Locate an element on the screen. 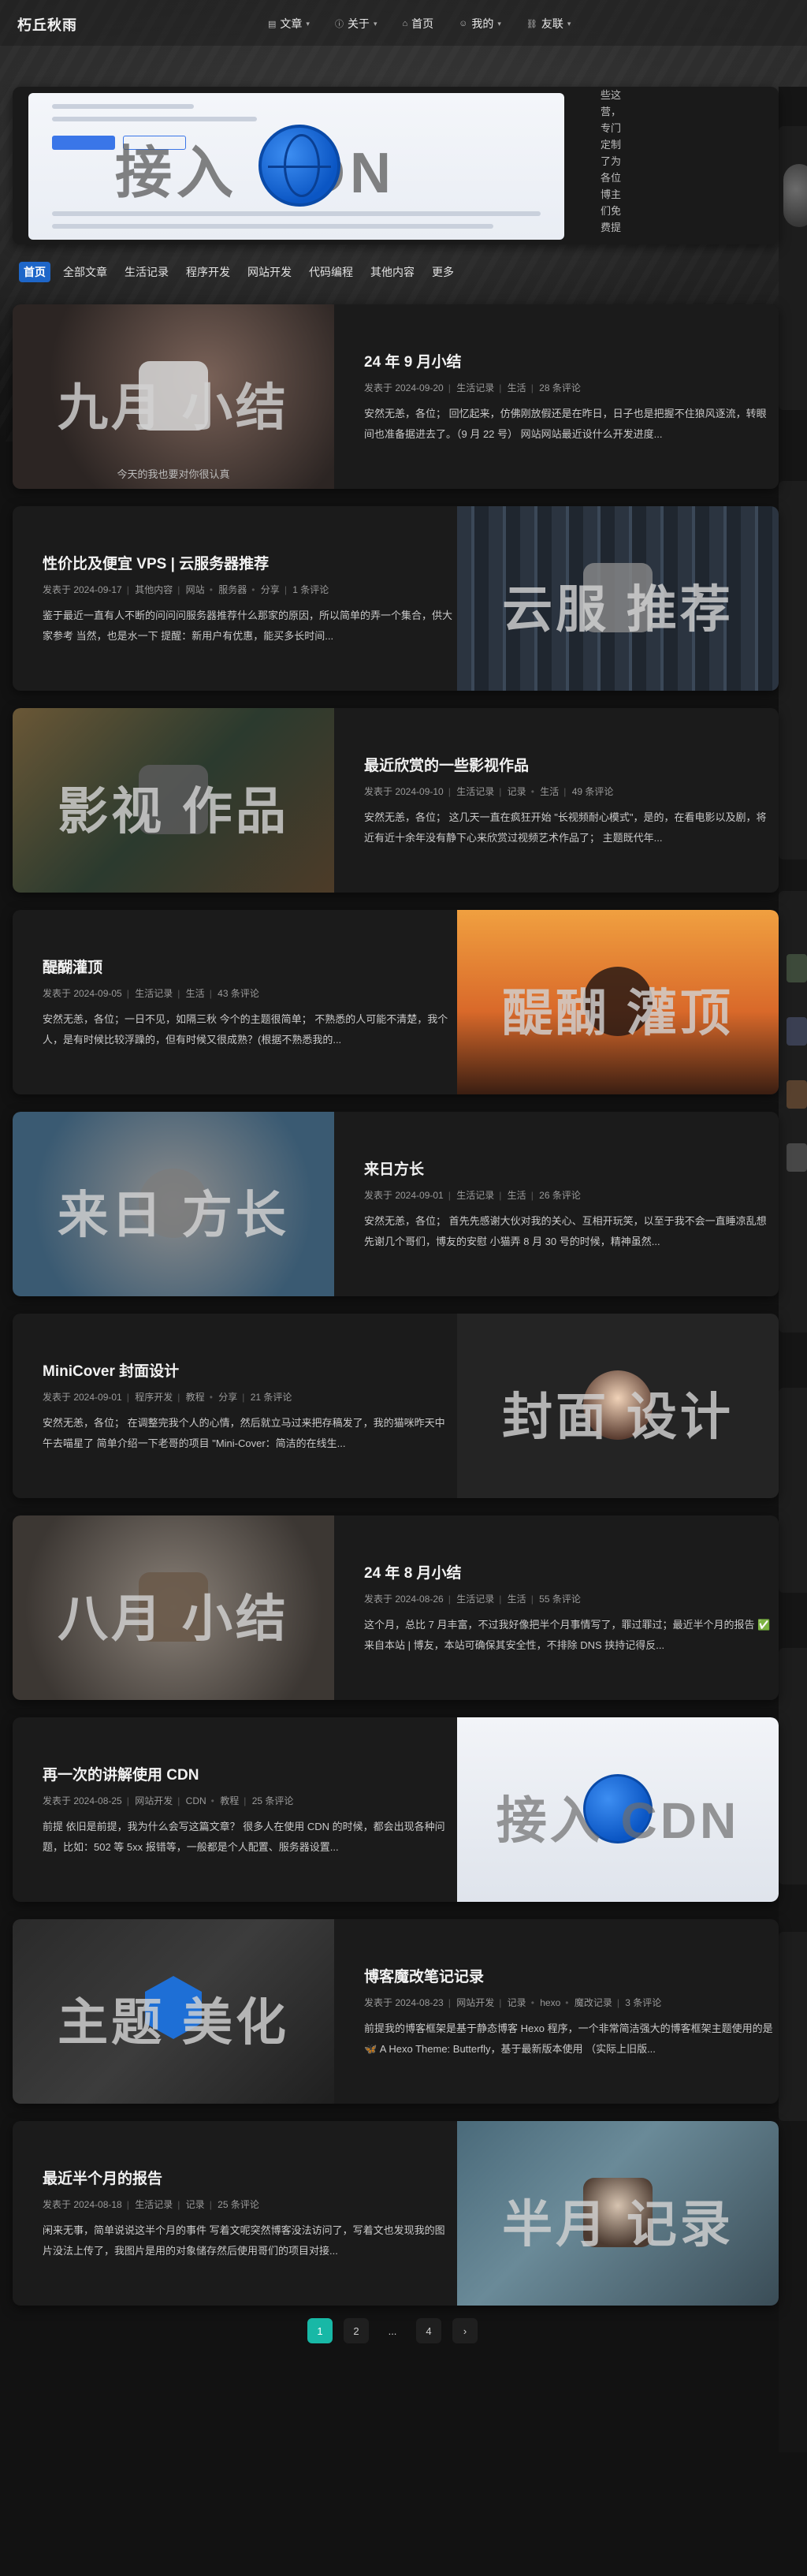 The height and width of the screenshot is (2576, 807). site-brand: 朽丘秋雨 is located at coordinates (47, 25).